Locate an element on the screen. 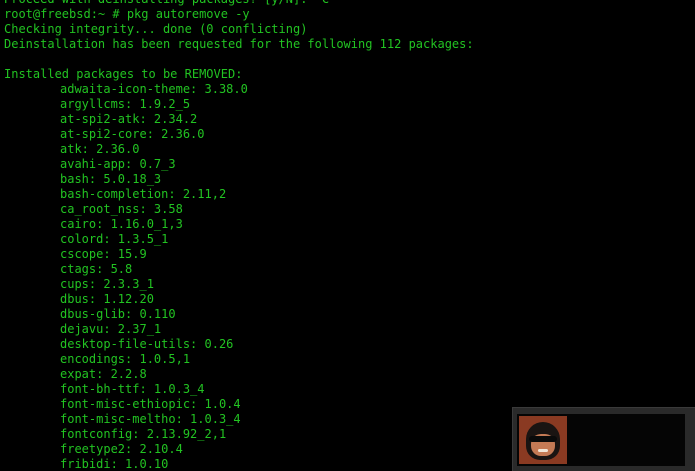 The width and height of the screenshot is (695, 471). terminal-line: freetype2: 2.10.4 is located at coordinates (121, 449).